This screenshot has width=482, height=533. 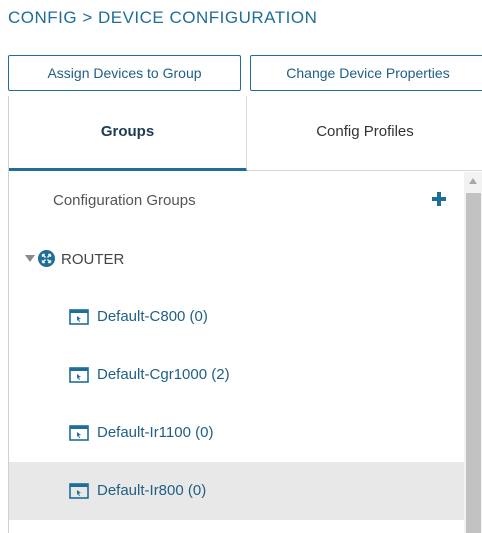 What do you see at coordinates (152, 490) in the screenshot?
I see `tree-item-label: Default-Ir800 (0)` at bounding box center [152, 490].